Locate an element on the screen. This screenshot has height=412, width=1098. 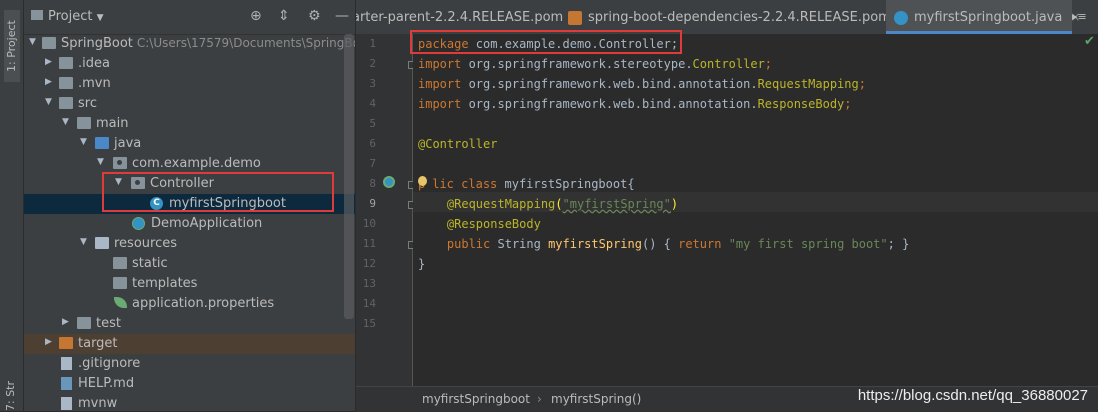
tree-item-label: application.properties is located at coordinates (203, 303).